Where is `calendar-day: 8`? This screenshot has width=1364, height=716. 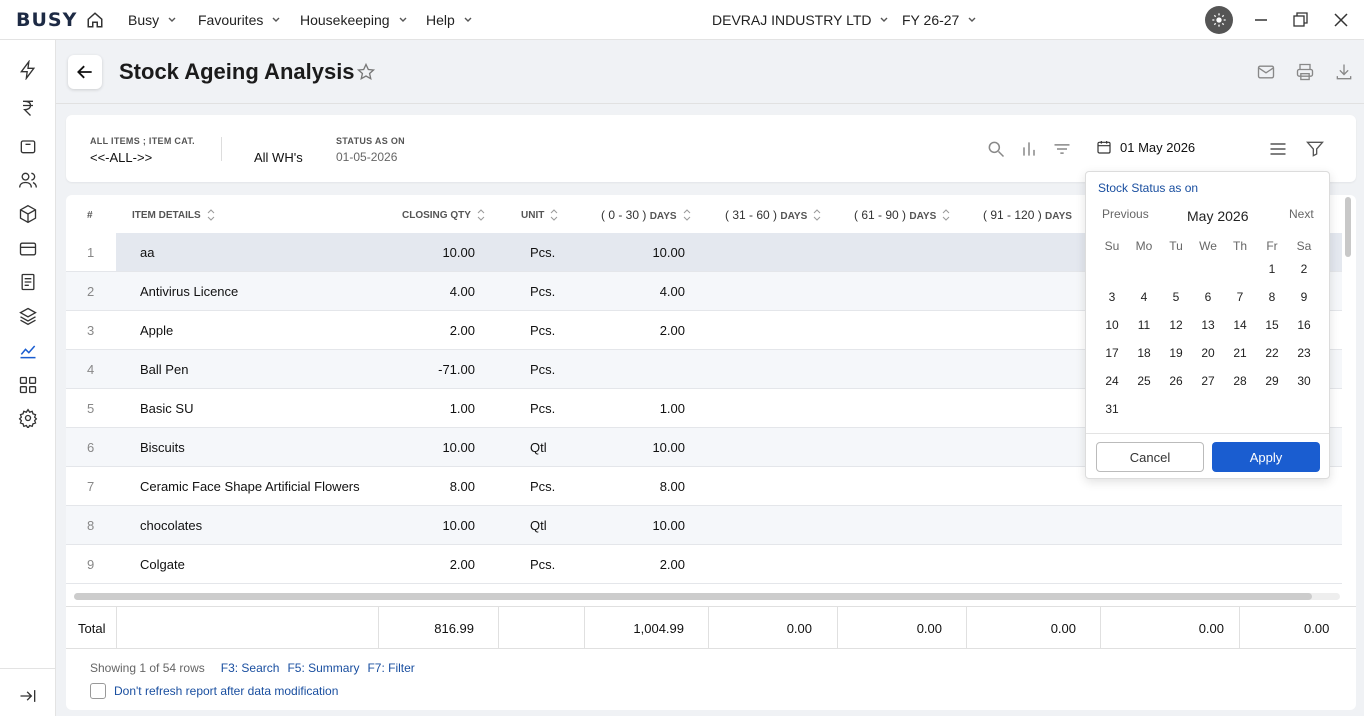
calendar-day: 8 is located at coordinates (1272, 297).